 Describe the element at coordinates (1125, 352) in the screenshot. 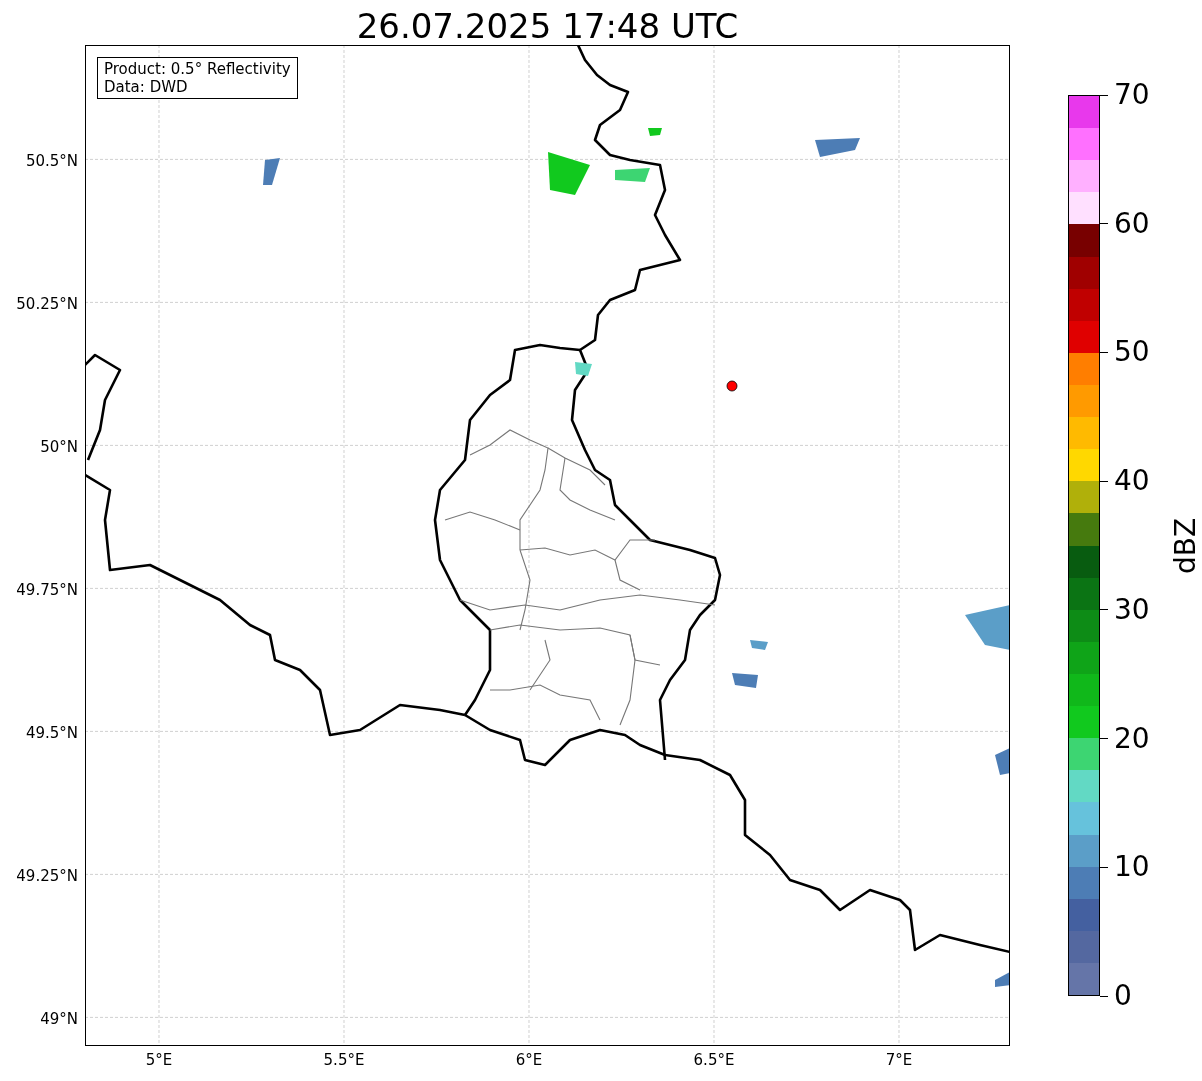

I see `colorbar-tick-label: 50` at that location.